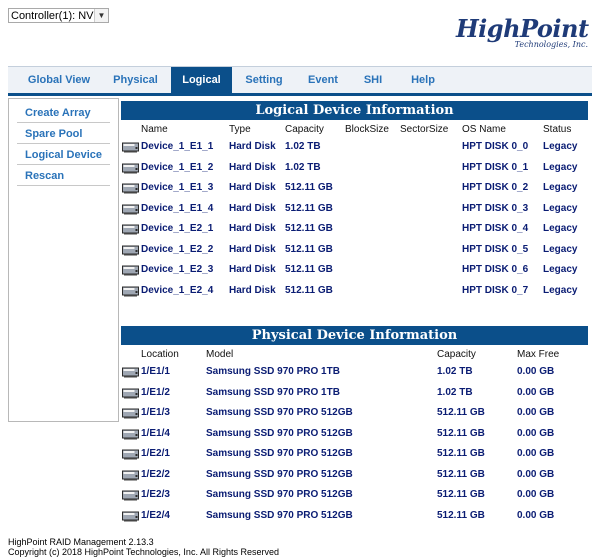  Describe the element at coordinates (367, 129) in the screenshot. I see `col-header-blocksize: BlockSize` at that location.